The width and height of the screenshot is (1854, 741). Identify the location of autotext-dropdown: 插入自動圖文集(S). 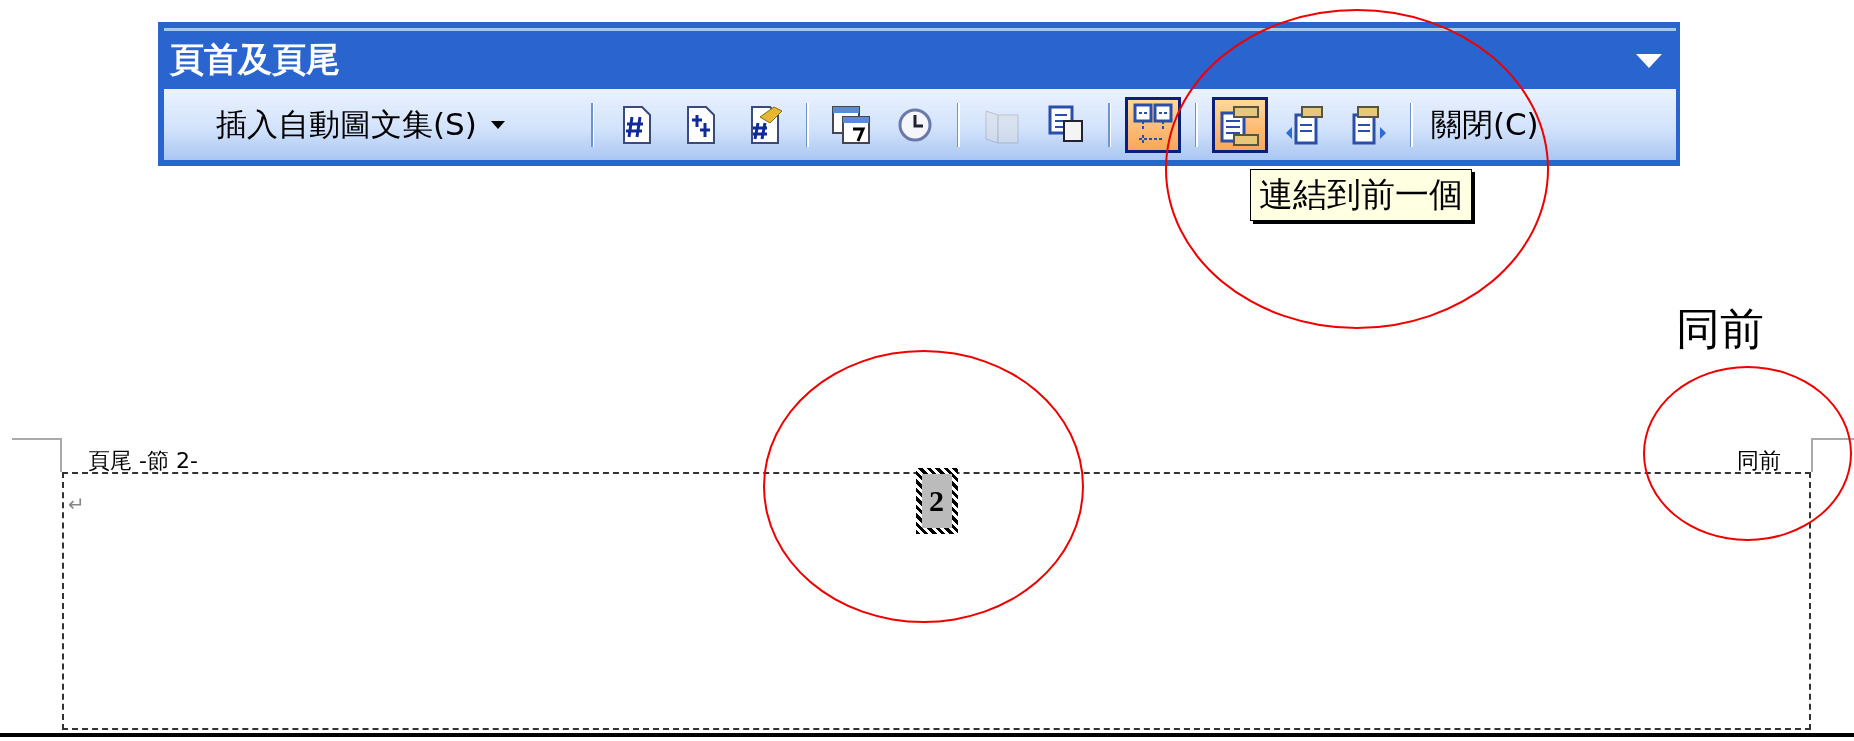
(360, 124).